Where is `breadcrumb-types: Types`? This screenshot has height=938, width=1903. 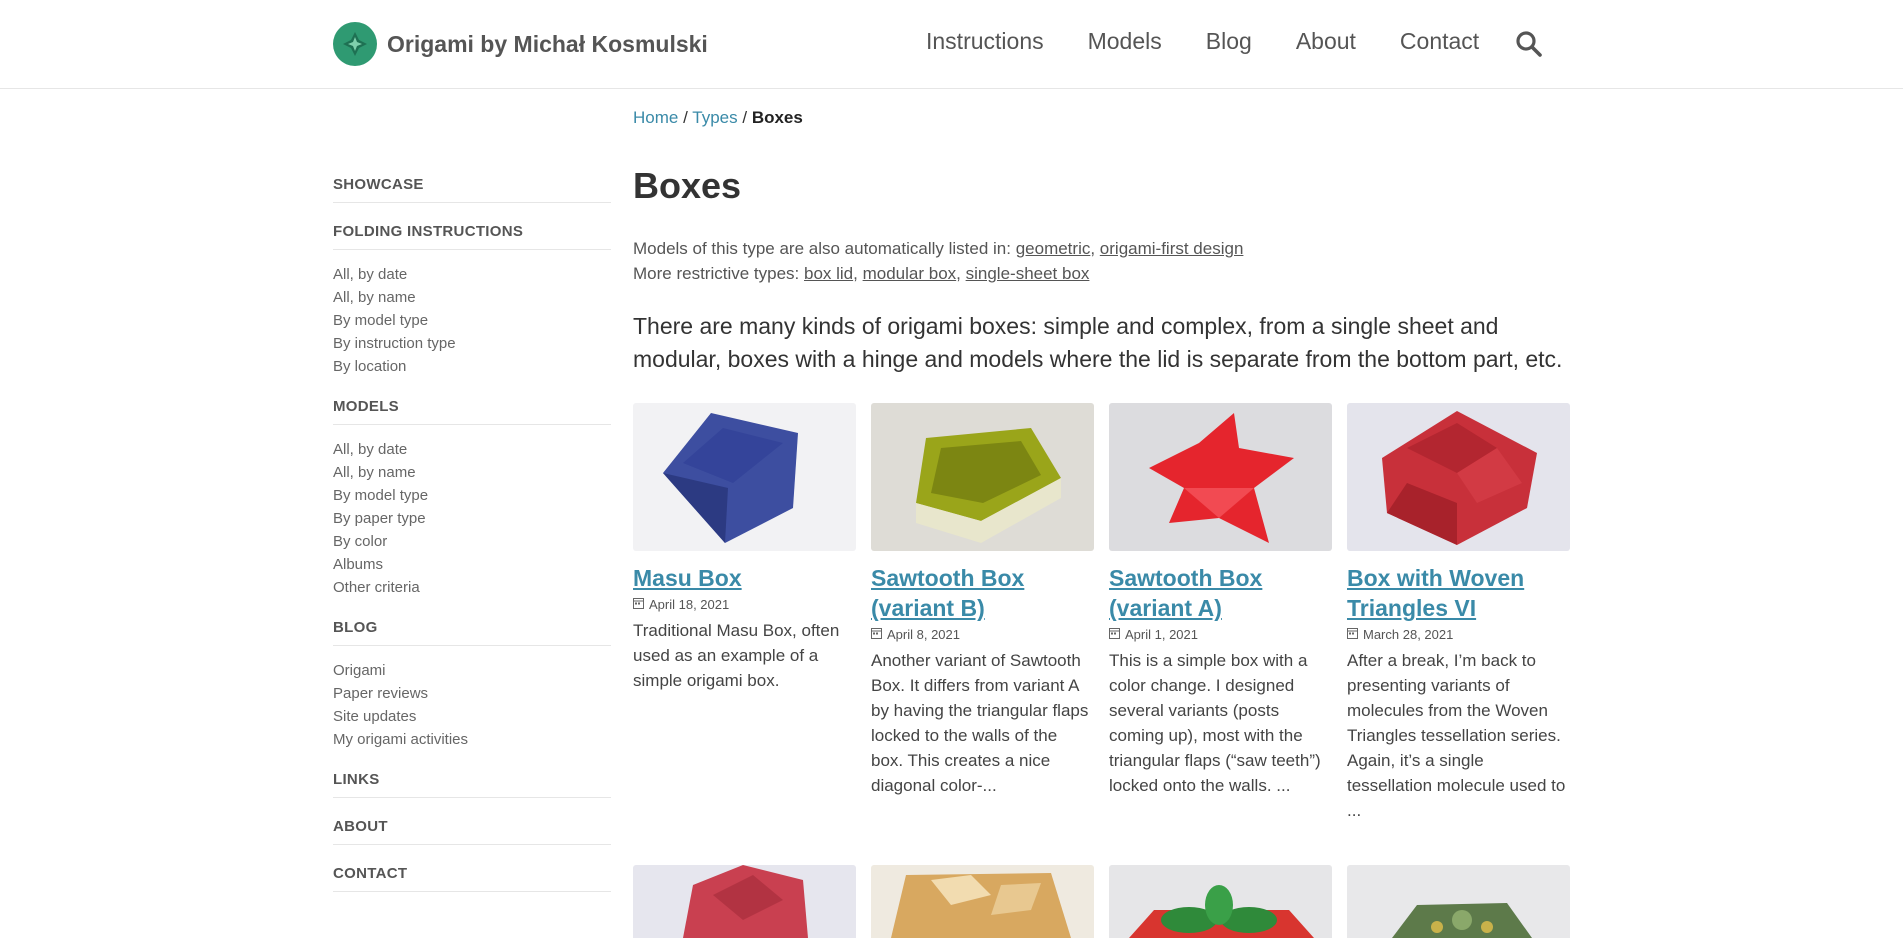
breadcrumb-types: Types is located at coordinates (714, 117).